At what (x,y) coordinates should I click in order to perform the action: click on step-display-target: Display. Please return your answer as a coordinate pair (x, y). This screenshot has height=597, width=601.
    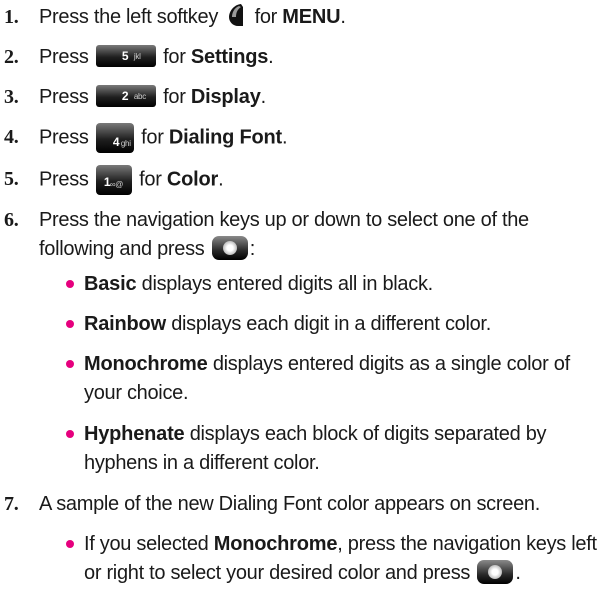
    Looking at the image, I should click on (225, 97).